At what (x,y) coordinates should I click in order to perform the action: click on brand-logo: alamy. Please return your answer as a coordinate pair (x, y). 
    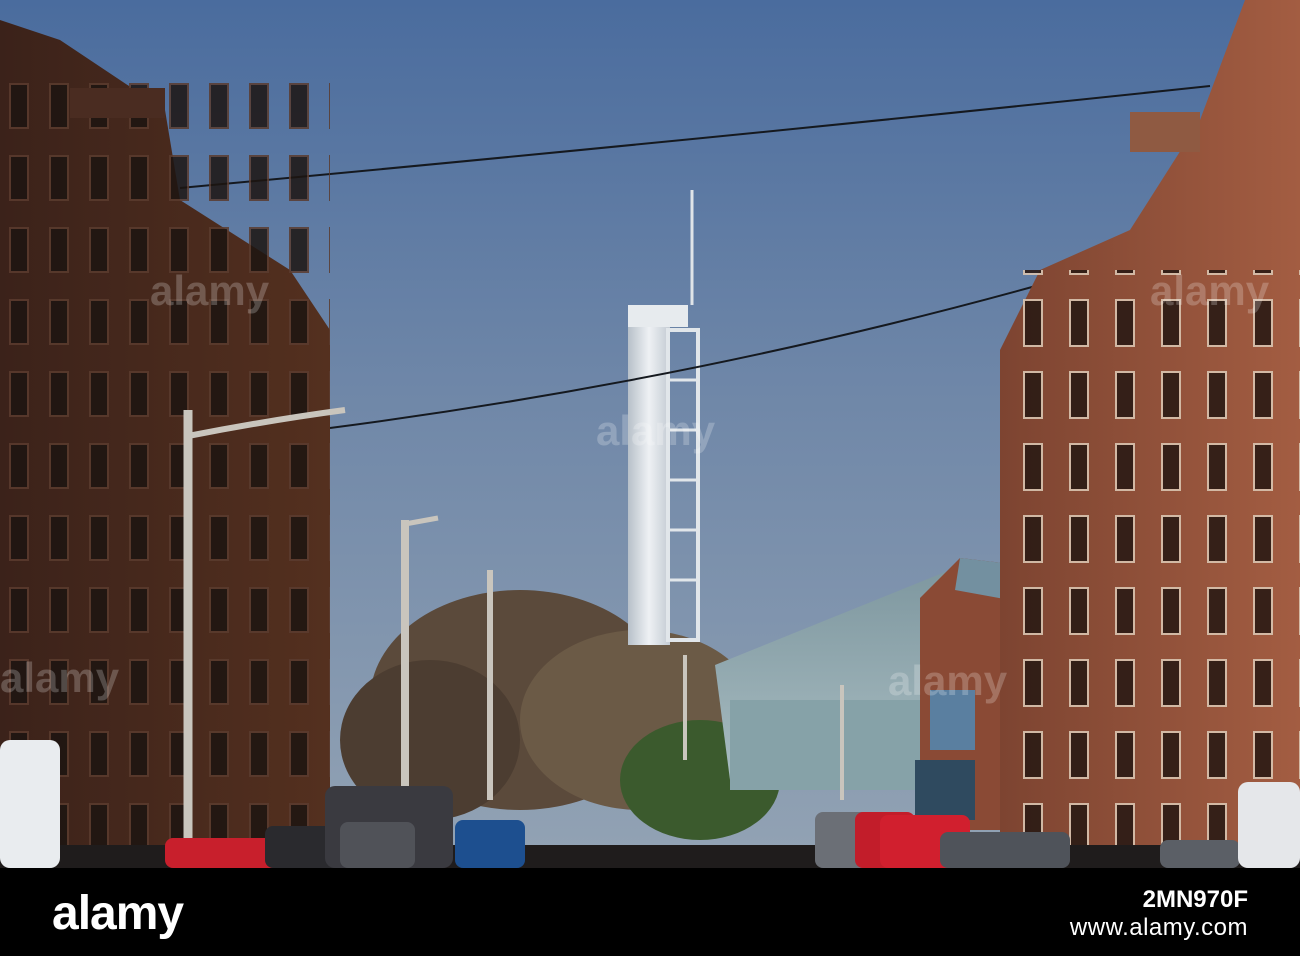
    Looking at the image, I should click on (118, 913).